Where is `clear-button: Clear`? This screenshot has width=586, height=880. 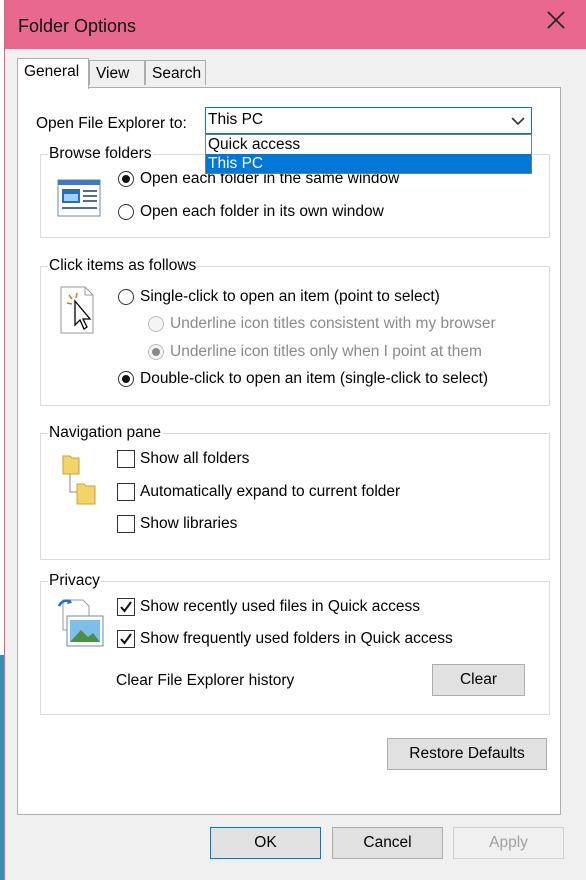
clear-button: Clear is located at coordinates (478, 680).